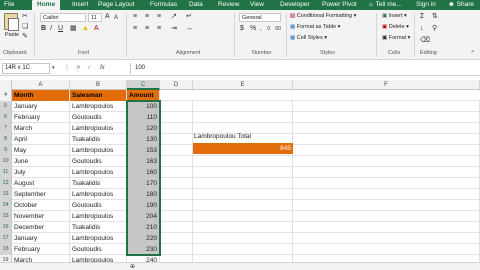 The width and height of the screenshot is (480, 270). What do you see at coordinates (96, 29) in the screenshot?
I see `font-color-icon: A` at bounding box center [96, 29].